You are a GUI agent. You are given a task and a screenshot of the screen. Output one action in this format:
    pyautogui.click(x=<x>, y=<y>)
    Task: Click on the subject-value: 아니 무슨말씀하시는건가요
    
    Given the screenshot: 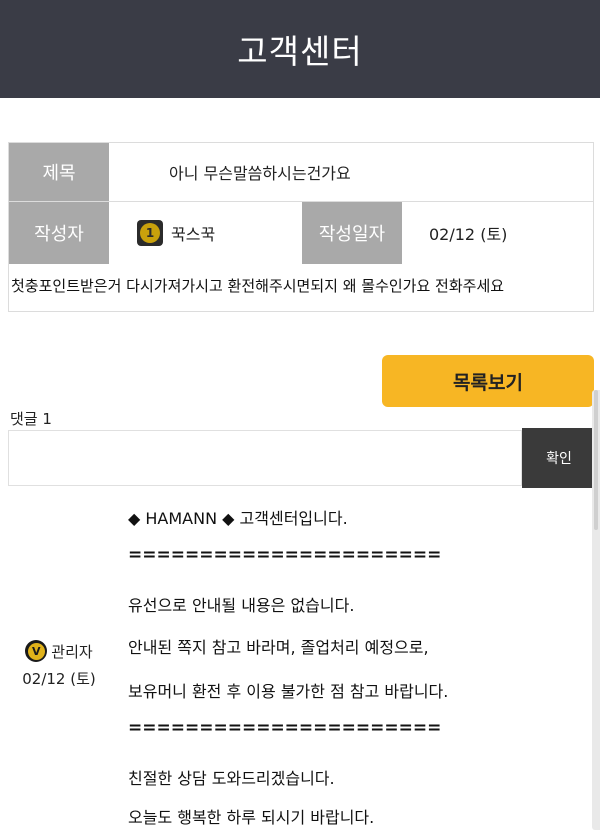 What is the action you would take?
    pyautogui.click(x=260, y=173)
    